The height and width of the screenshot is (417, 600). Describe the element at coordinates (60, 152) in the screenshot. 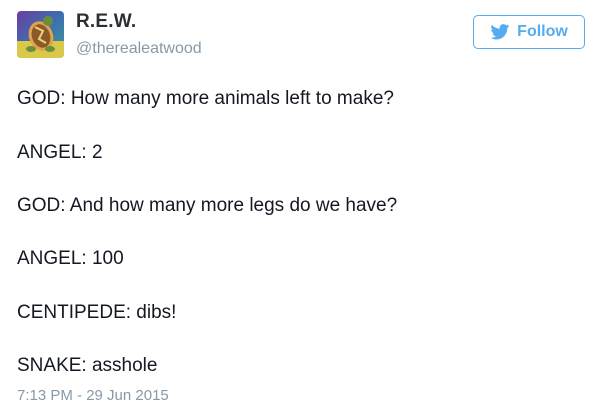

I see `tweet-line: ANGEL: 2` at that location.